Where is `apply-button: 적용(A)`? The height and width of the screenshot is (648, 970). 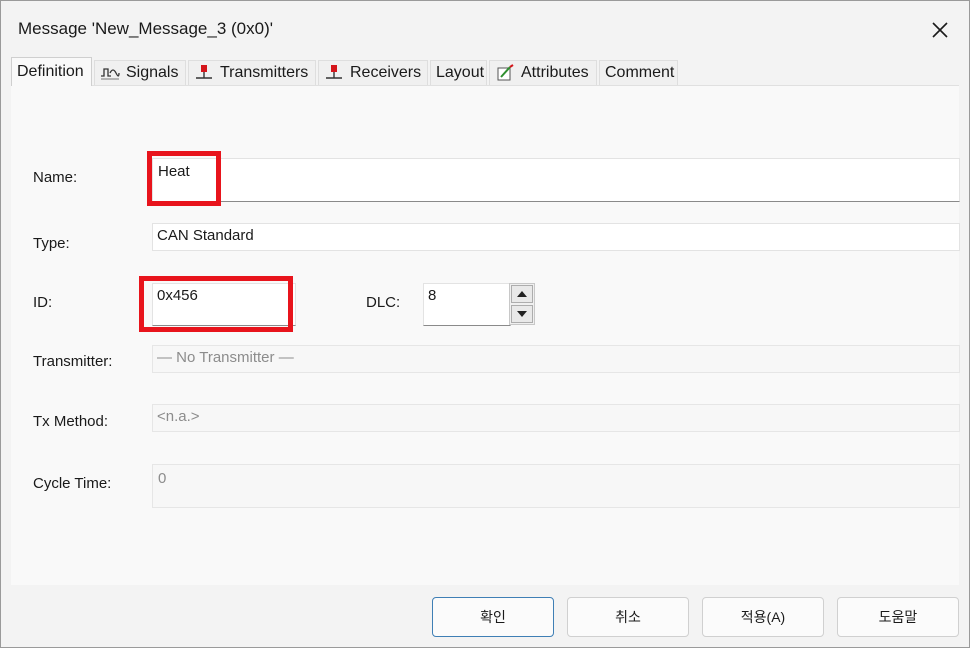 apply-button: 적용(A) is located at coordinates (763, 617).